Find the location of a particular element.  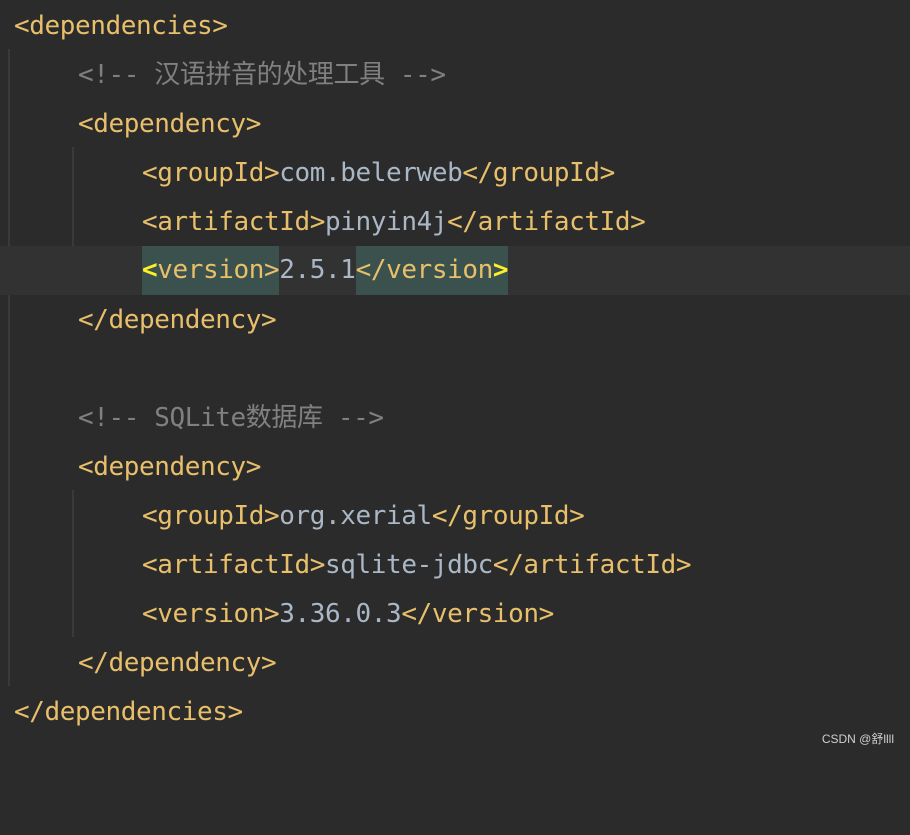

current-code-line: <version>2.5.1</version> is located at coordinates (455, 270).